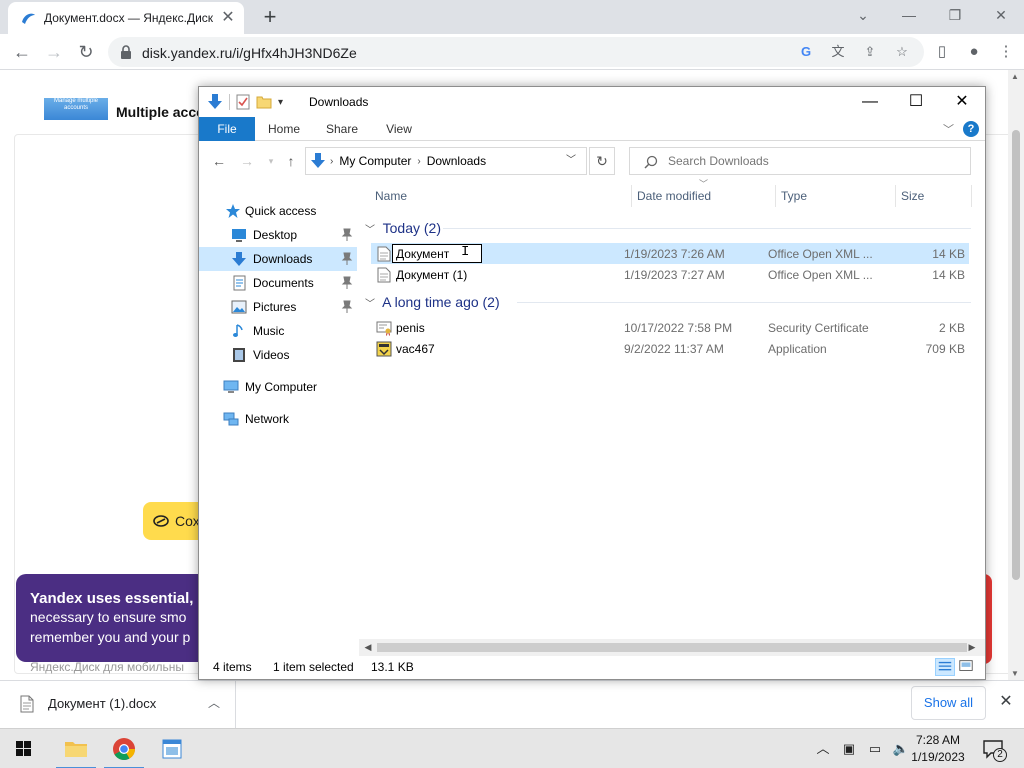 Image resolution: width=1024 pixels, height=768 pixels. Describe the element at coordinates (651, 162) in the screenshot. I see `search-icon` at that location.